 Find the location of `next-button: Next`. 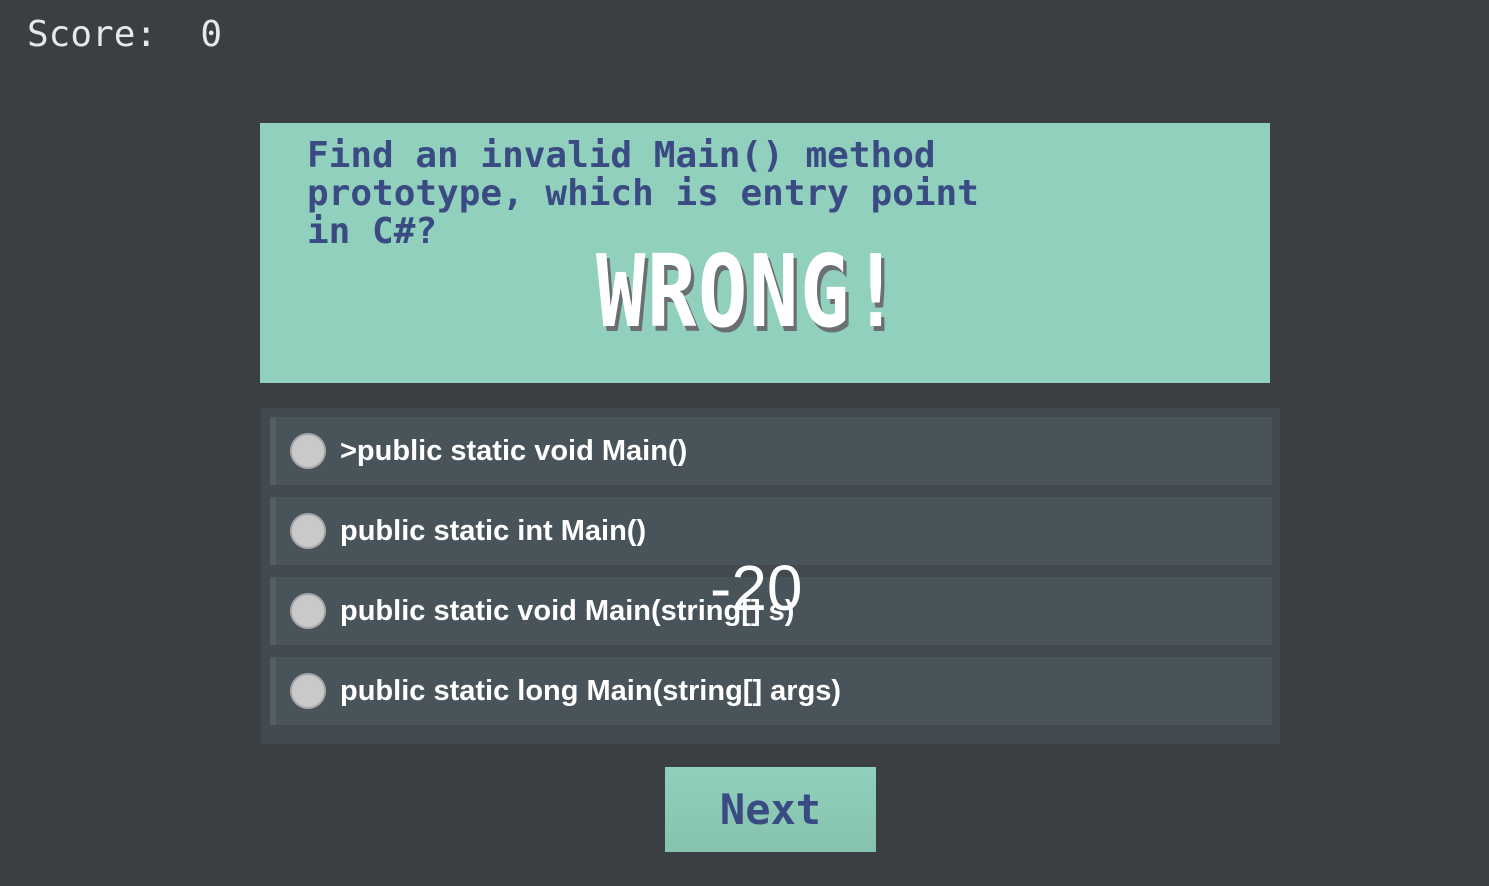

next-button: Next is located at coordinates (770, 809).